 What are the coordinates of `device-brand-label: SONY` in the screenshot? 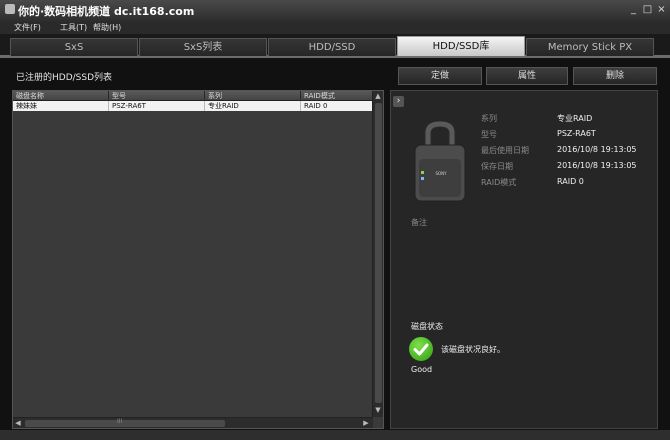 It's located at (441, 173).